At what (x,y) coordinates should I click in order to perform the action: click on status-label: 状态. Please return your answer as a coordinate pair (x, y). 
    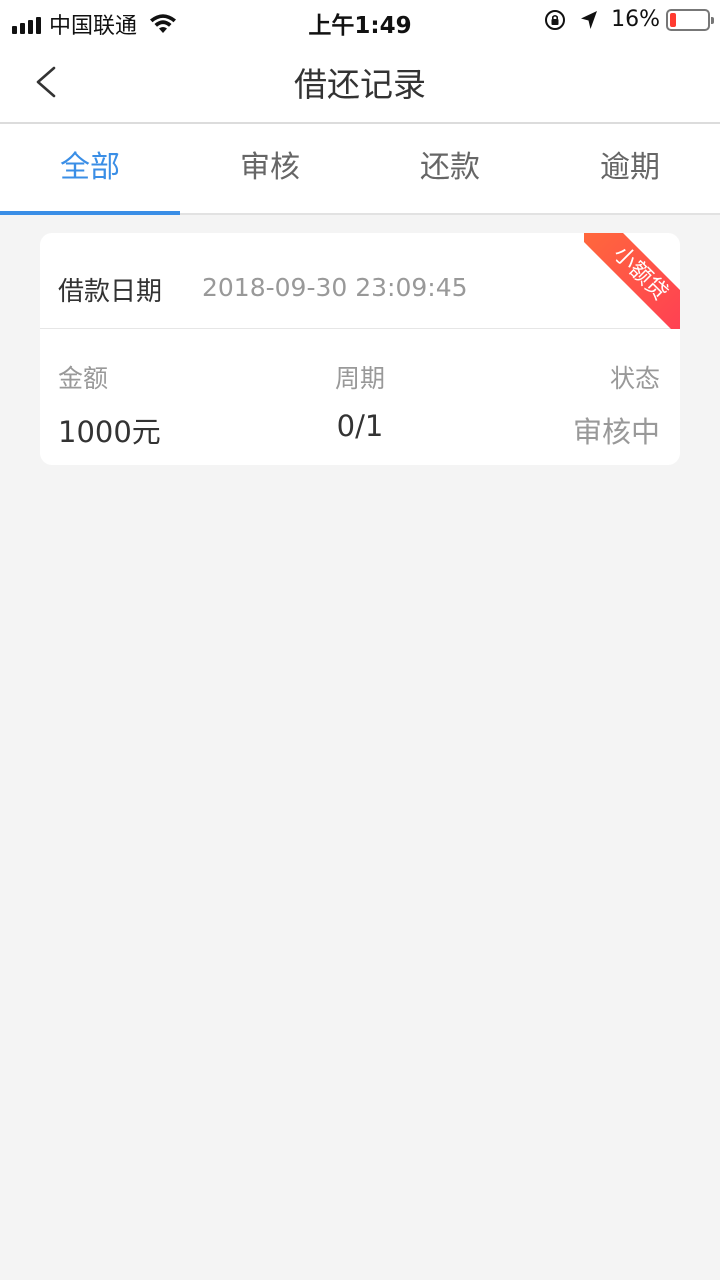
    Looking at the image, I should click on (634, 378).